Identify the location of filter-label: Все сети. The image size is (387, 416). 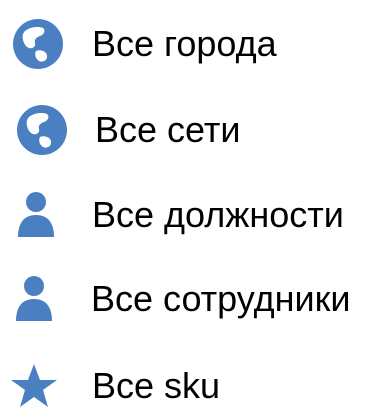
(168, 129).